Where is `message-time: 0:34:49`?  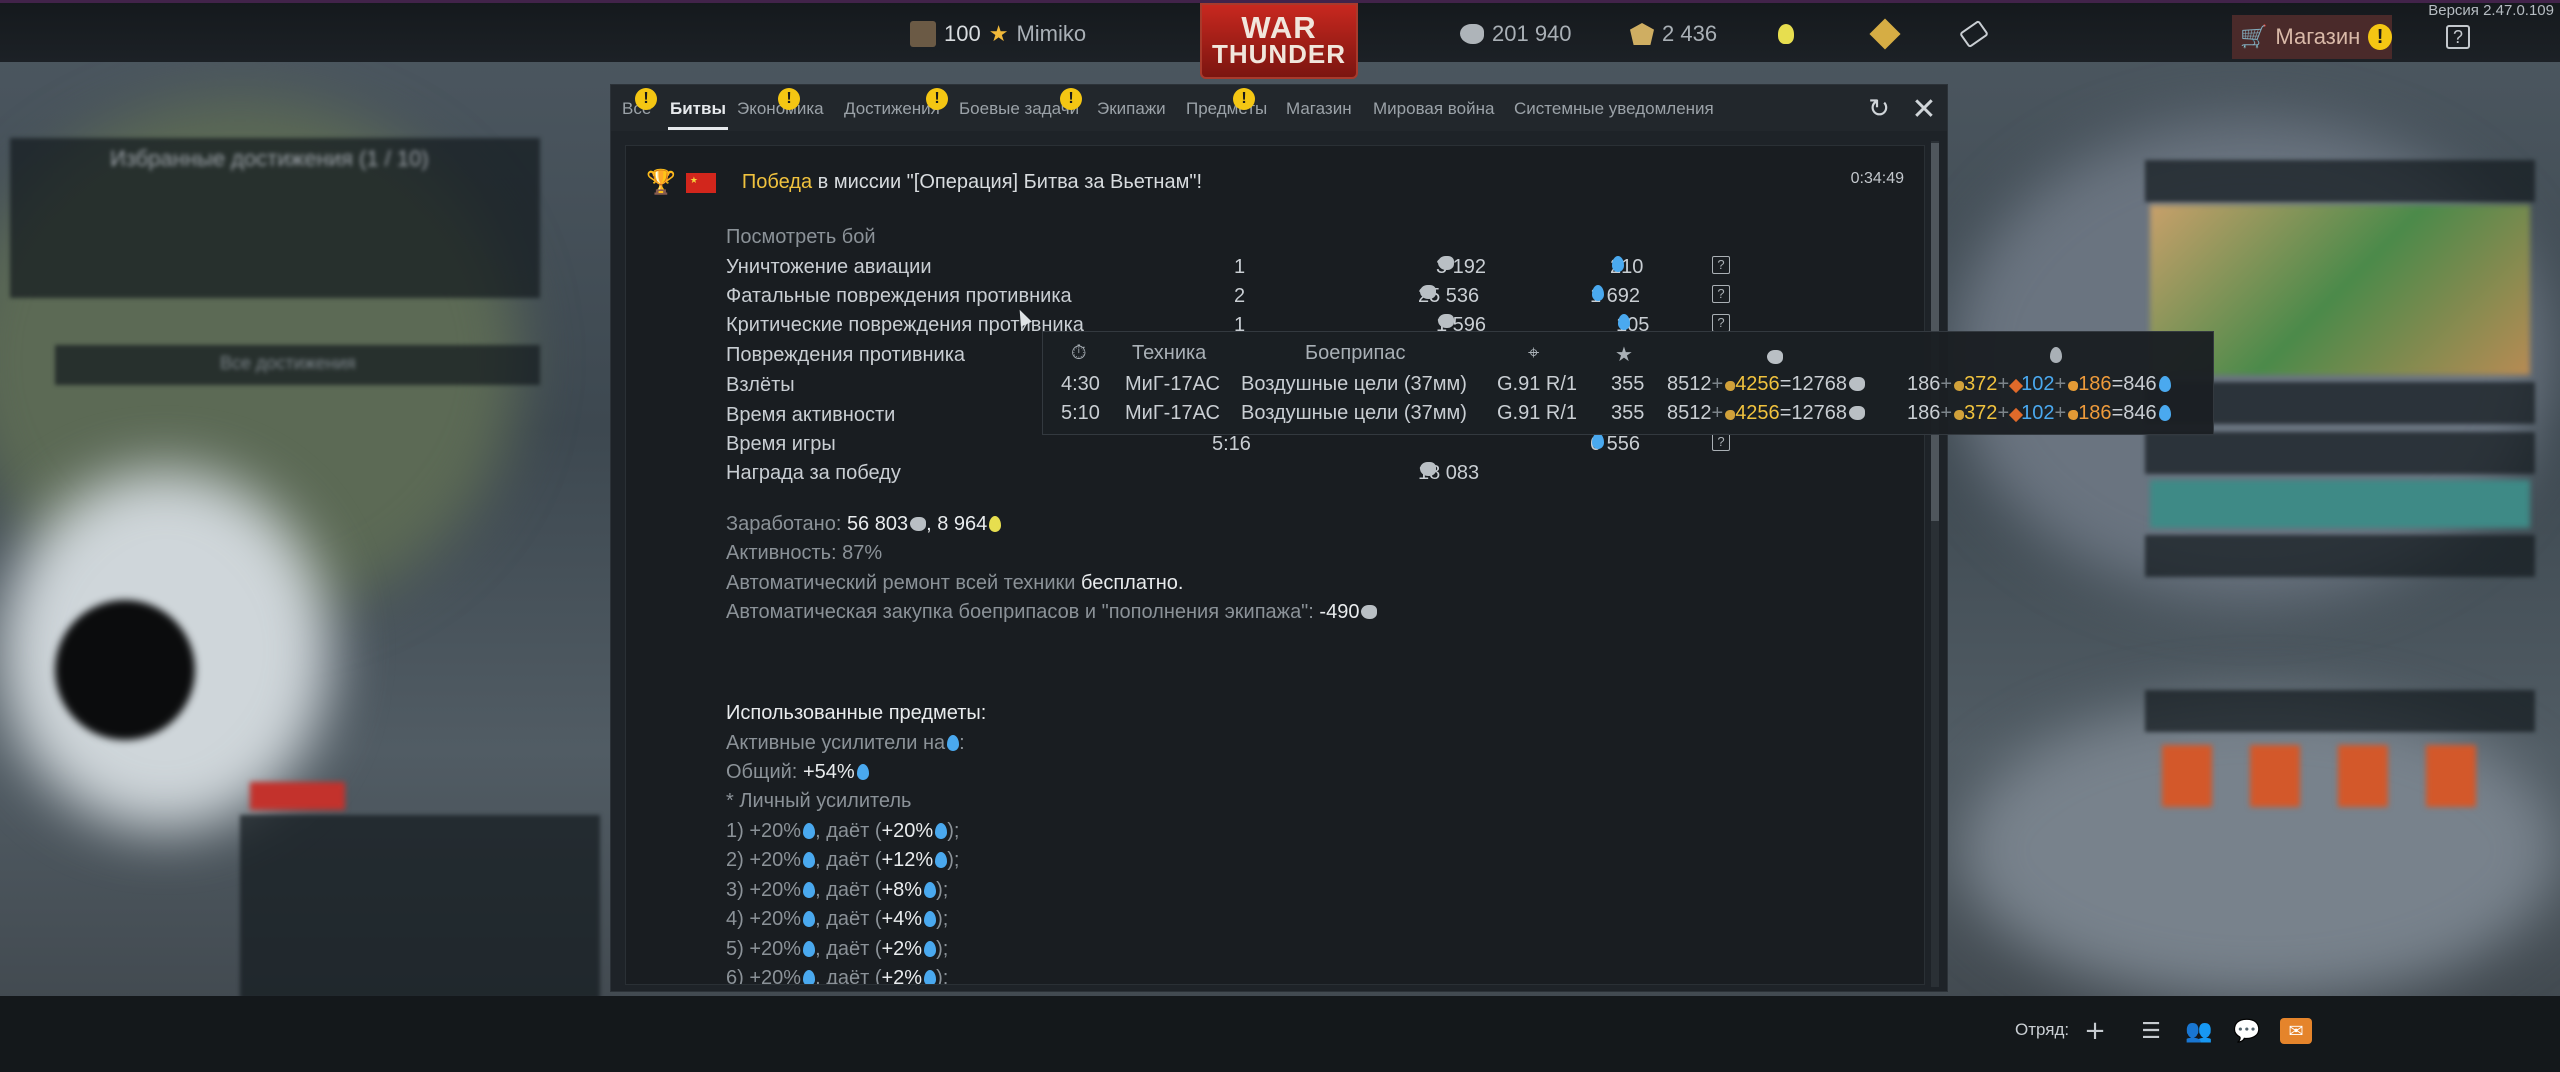 message-time: 0:34:49 is located at coordinates (1877, 178).